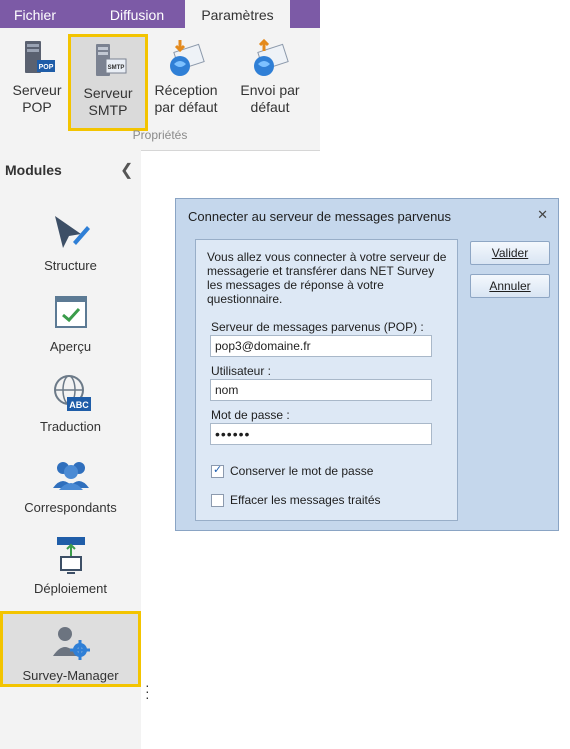  I want to click on module-deploiement-label: Déploiement, so click(70, 588).